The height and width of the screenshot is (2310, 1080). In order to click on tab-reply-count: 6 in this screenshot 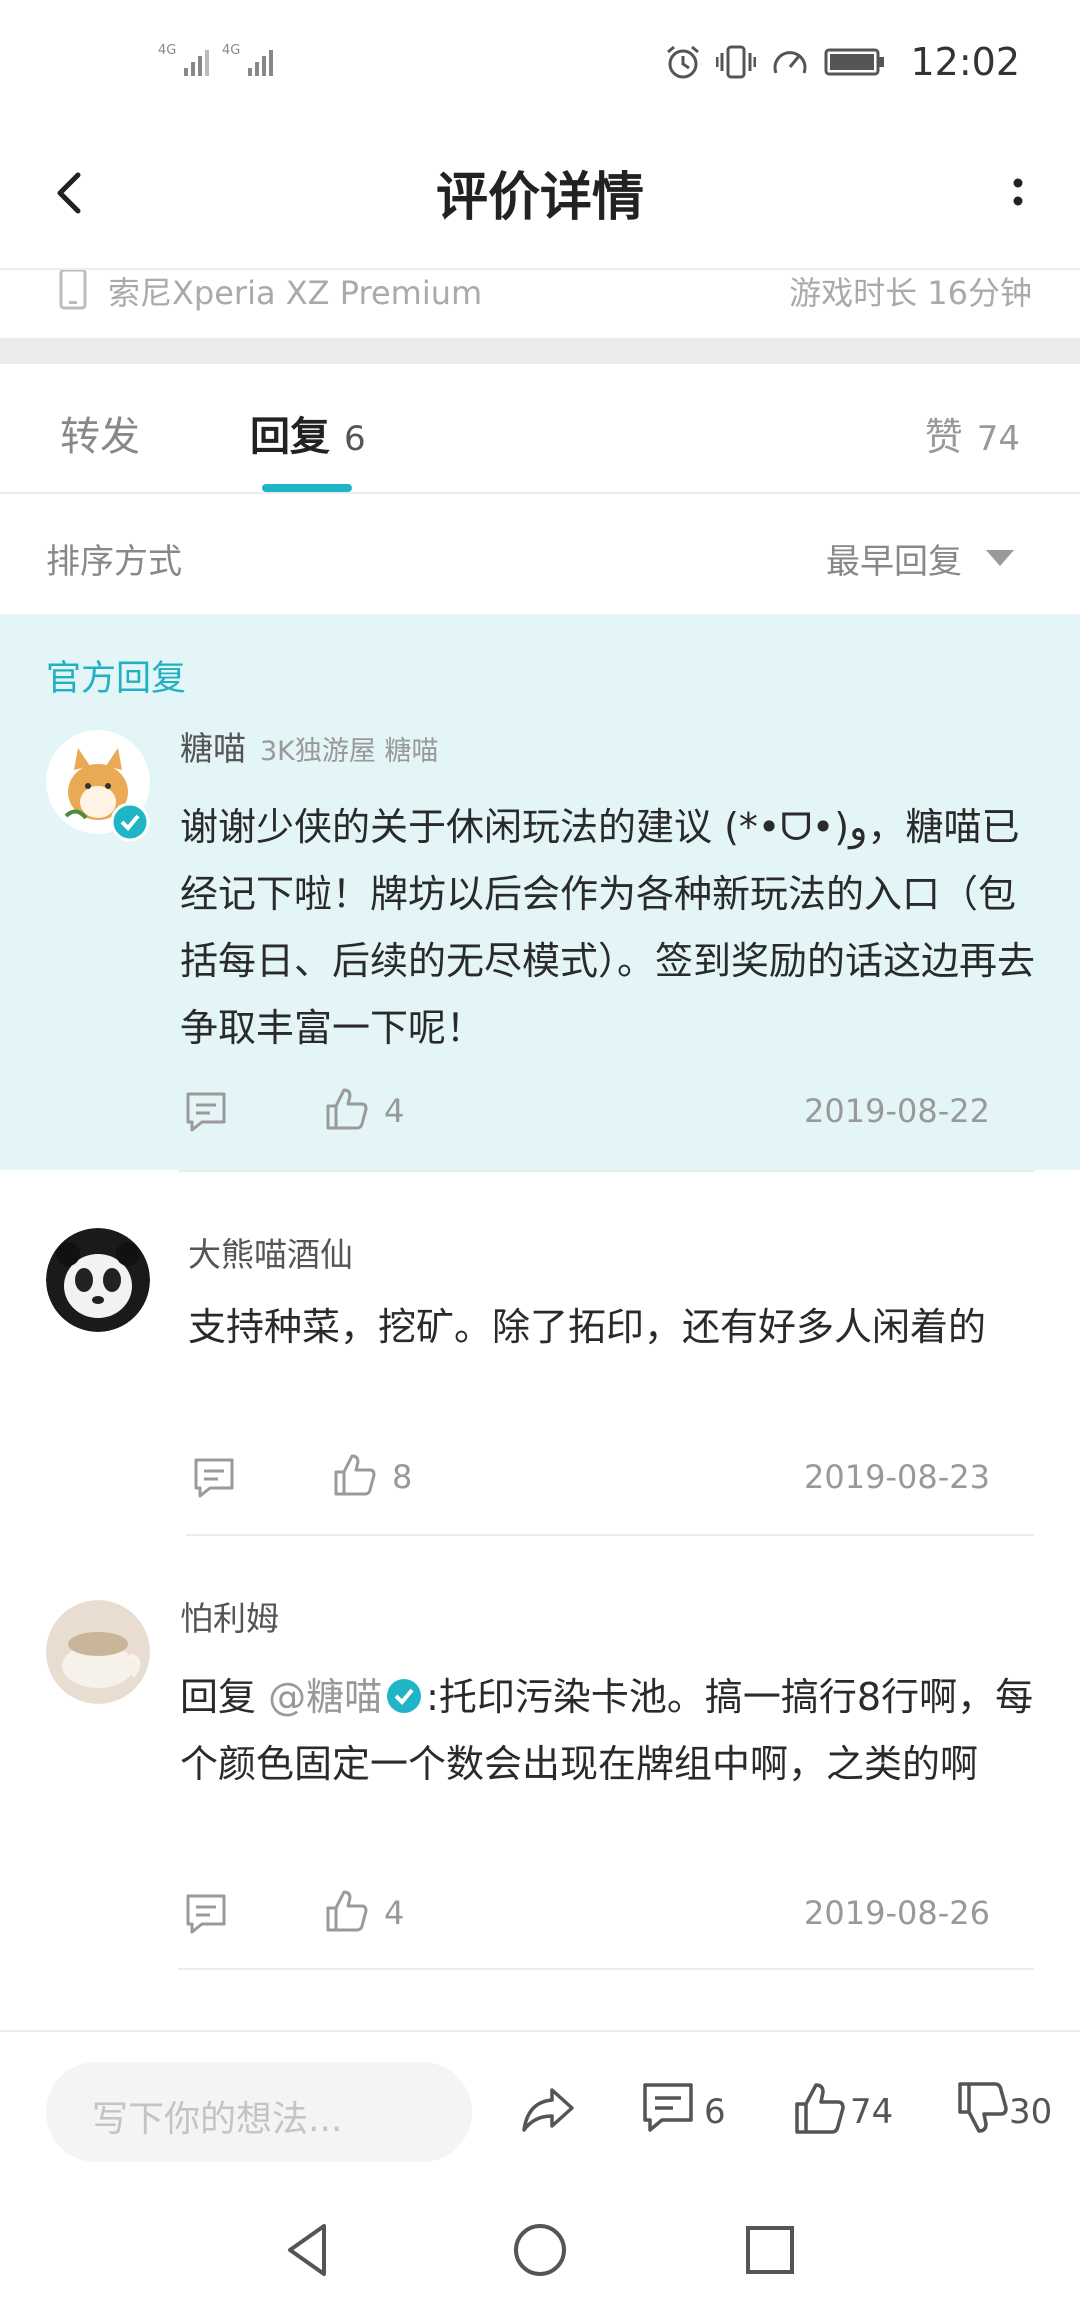, I will do `click(355, 439)`.